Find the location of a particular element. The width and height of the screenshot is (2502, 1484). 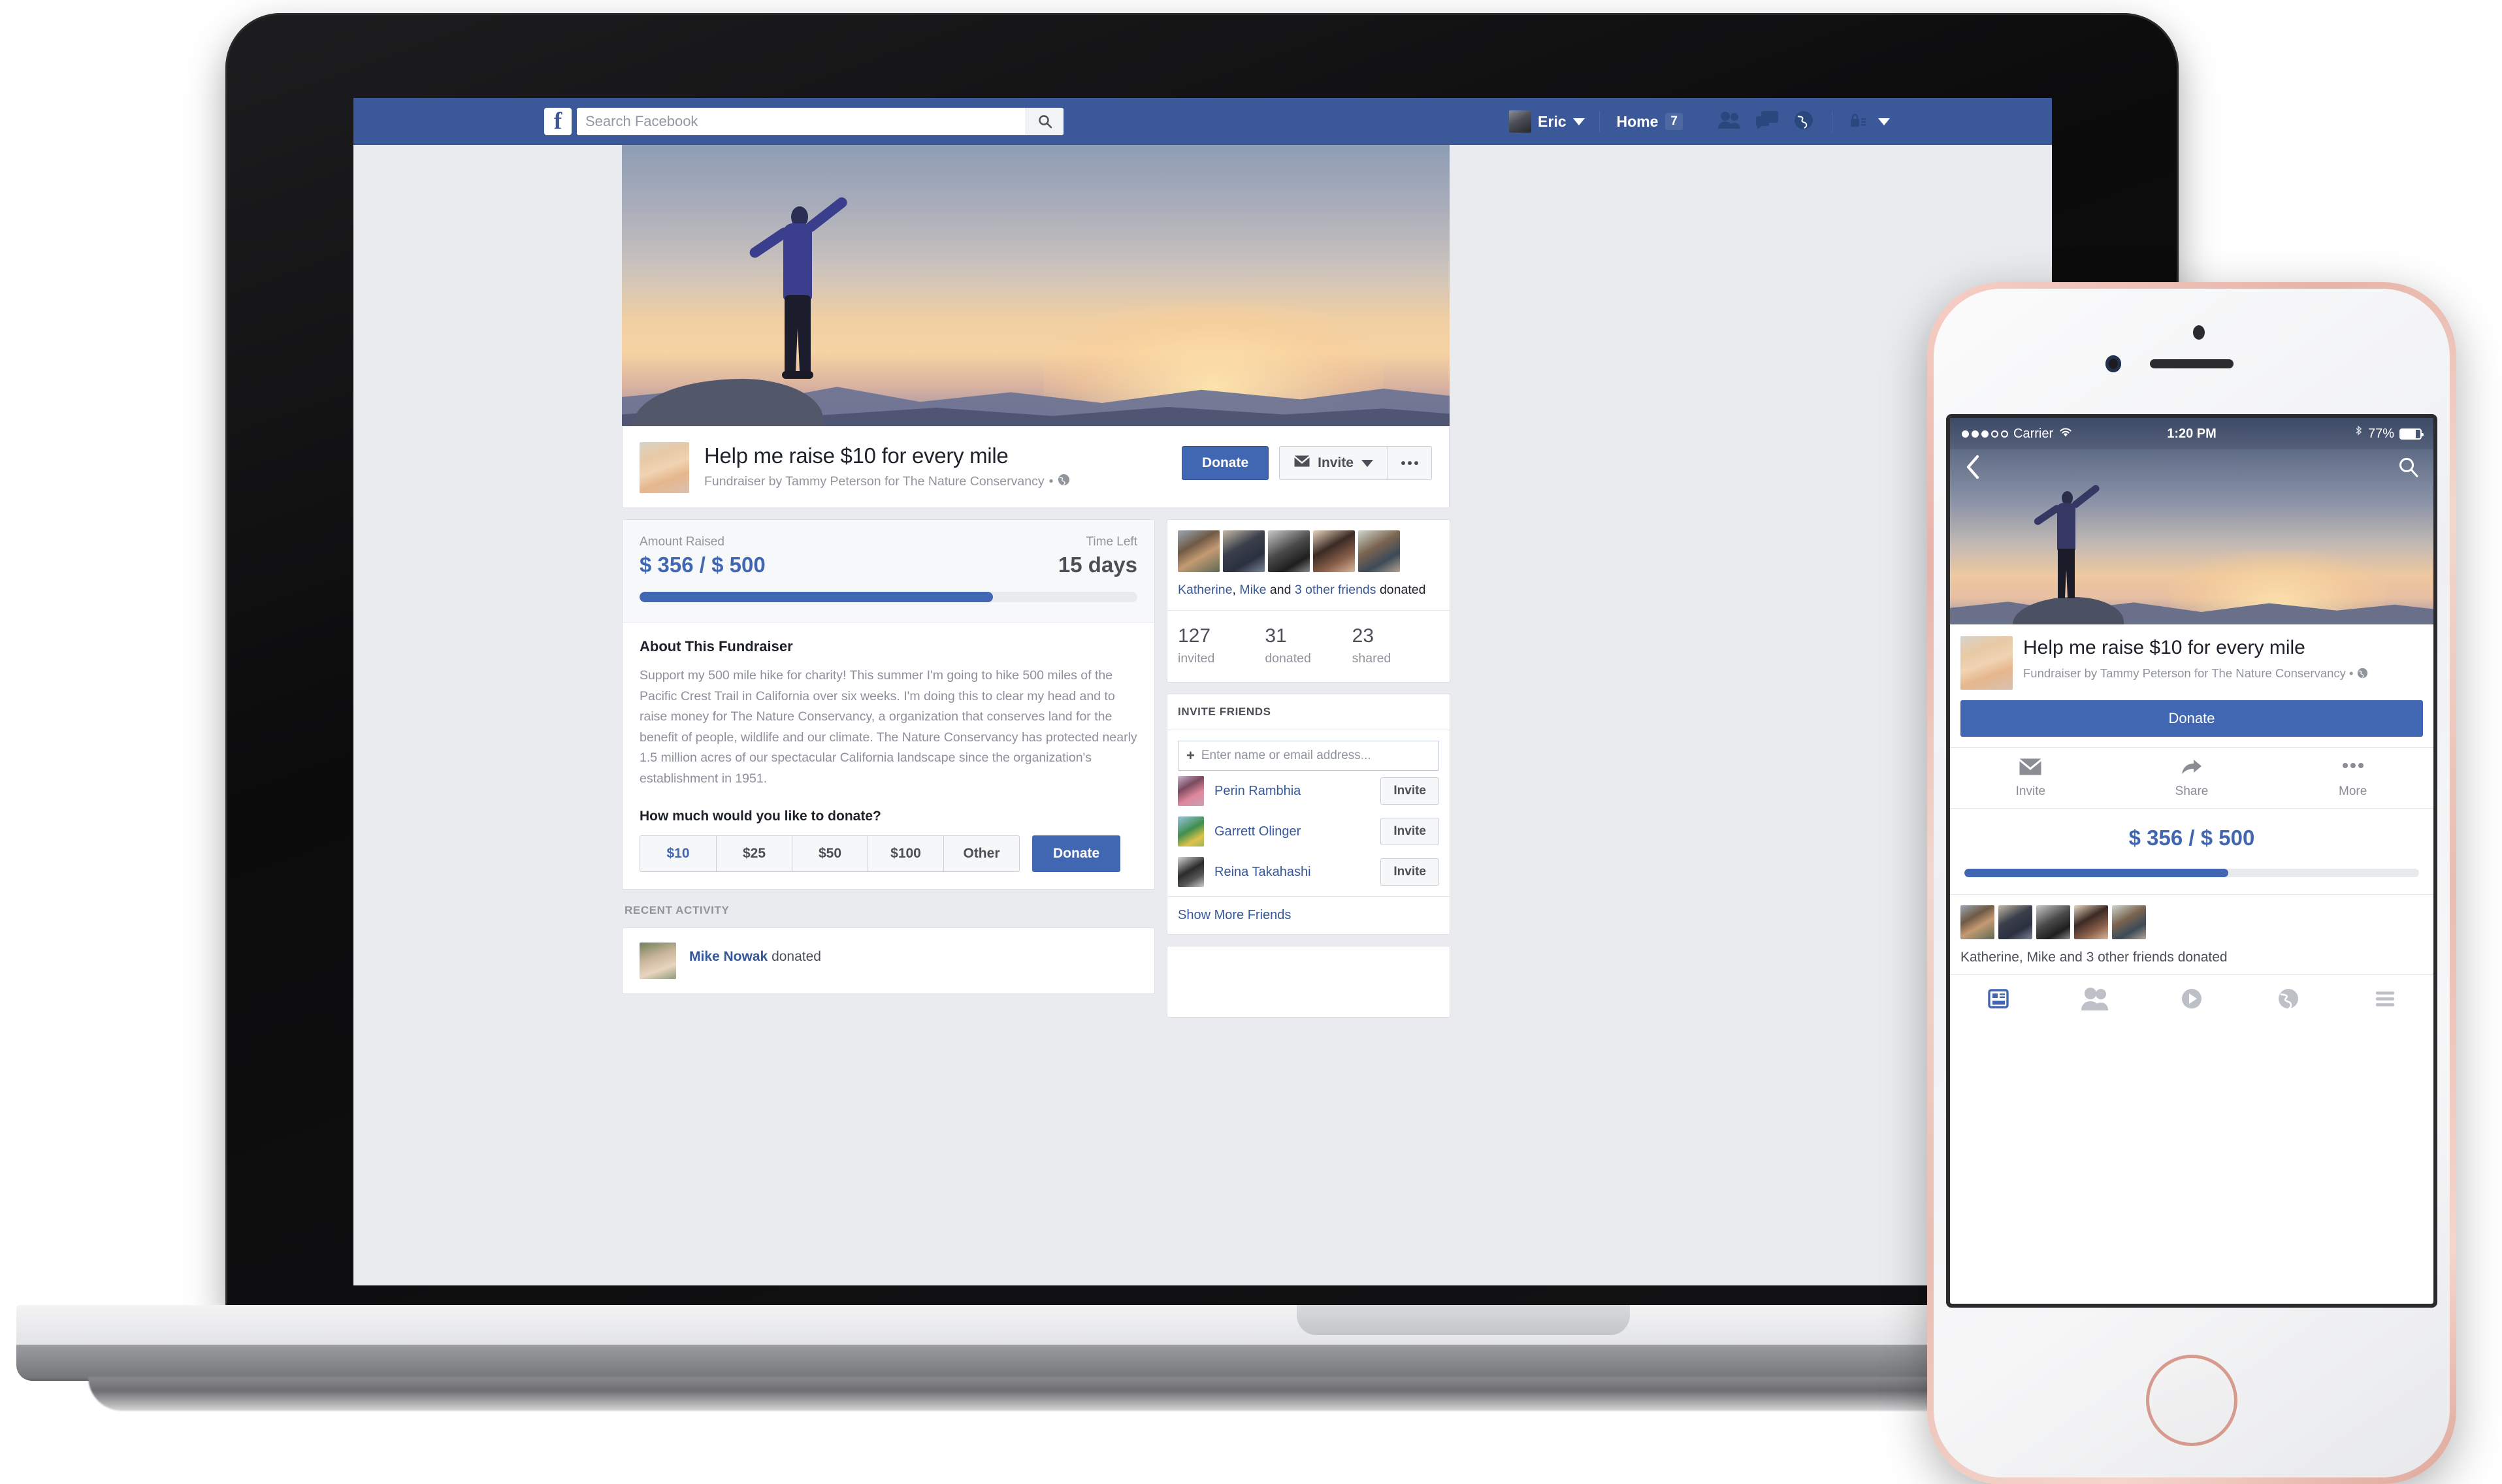

invite-action-button: Invite is located at coordinates (2031, 778).